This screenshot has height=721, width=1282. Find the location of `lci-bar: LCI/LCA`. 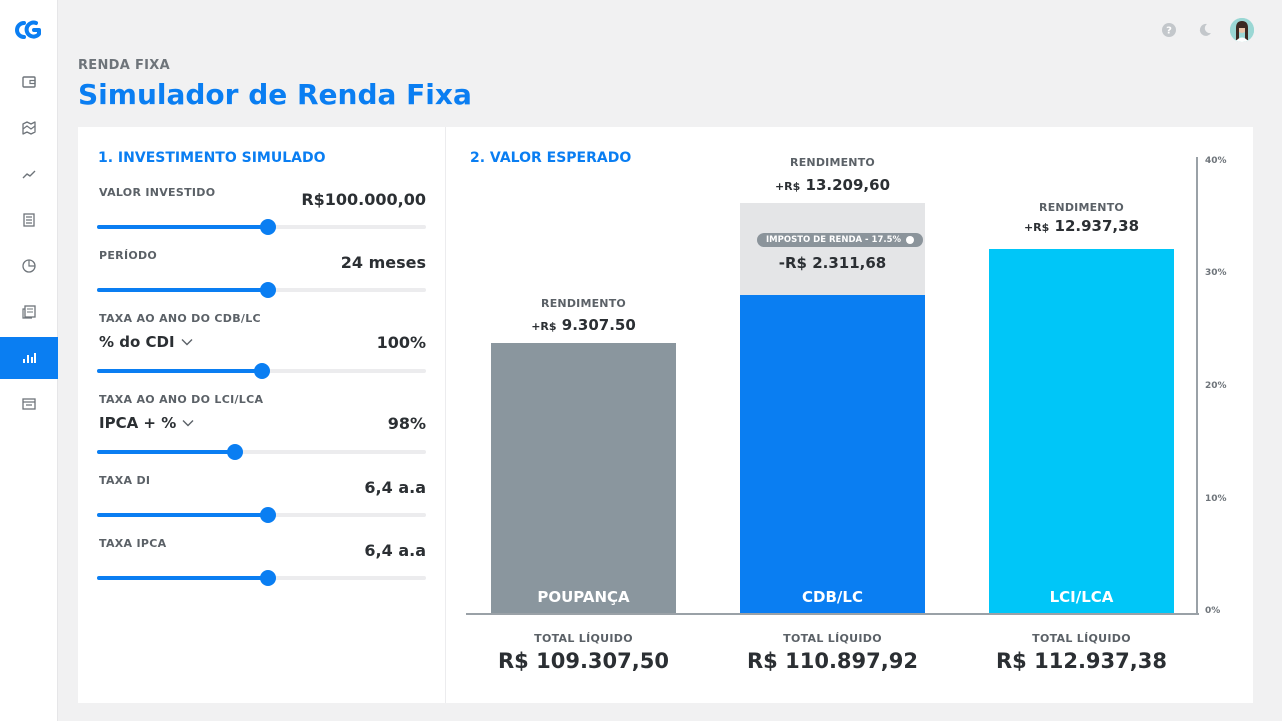

lci-bar: LCI/LCA is located at coordinates (1081, 431).